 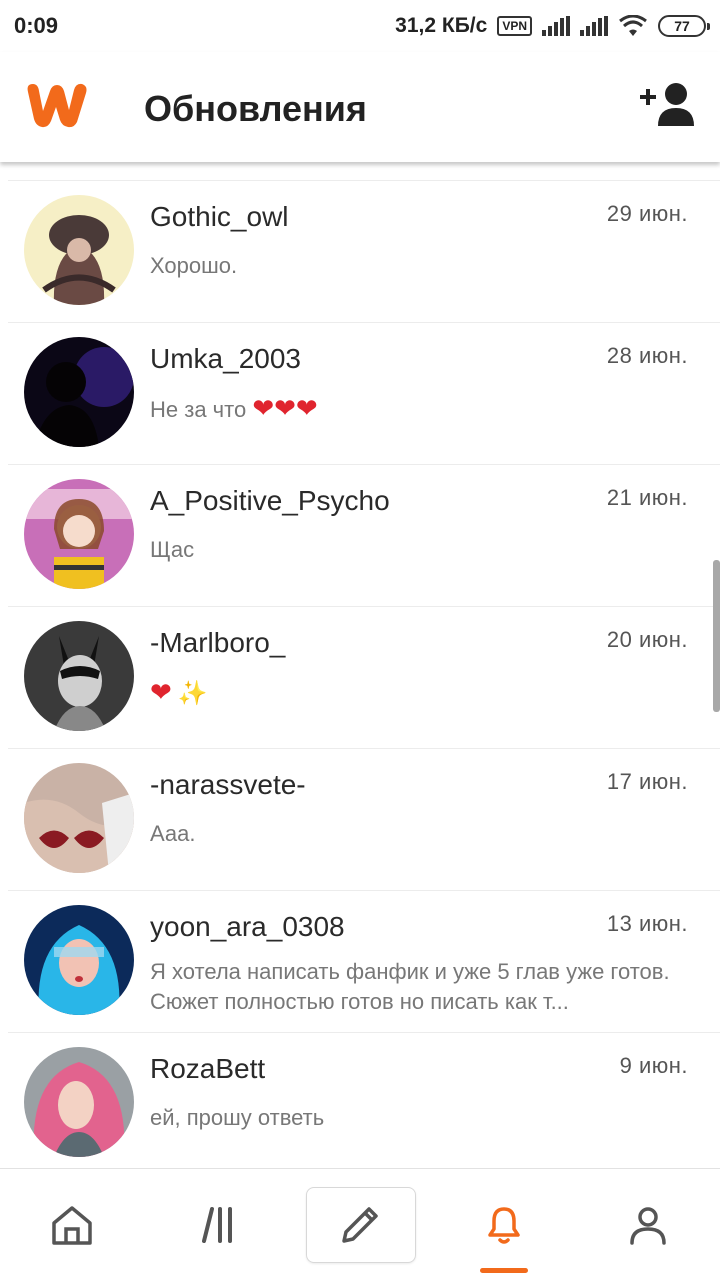 What do you see at coordinates (161, 692) in the screenshot?
I see `heart-emoji: ❤` at bounding box center [161, 692].